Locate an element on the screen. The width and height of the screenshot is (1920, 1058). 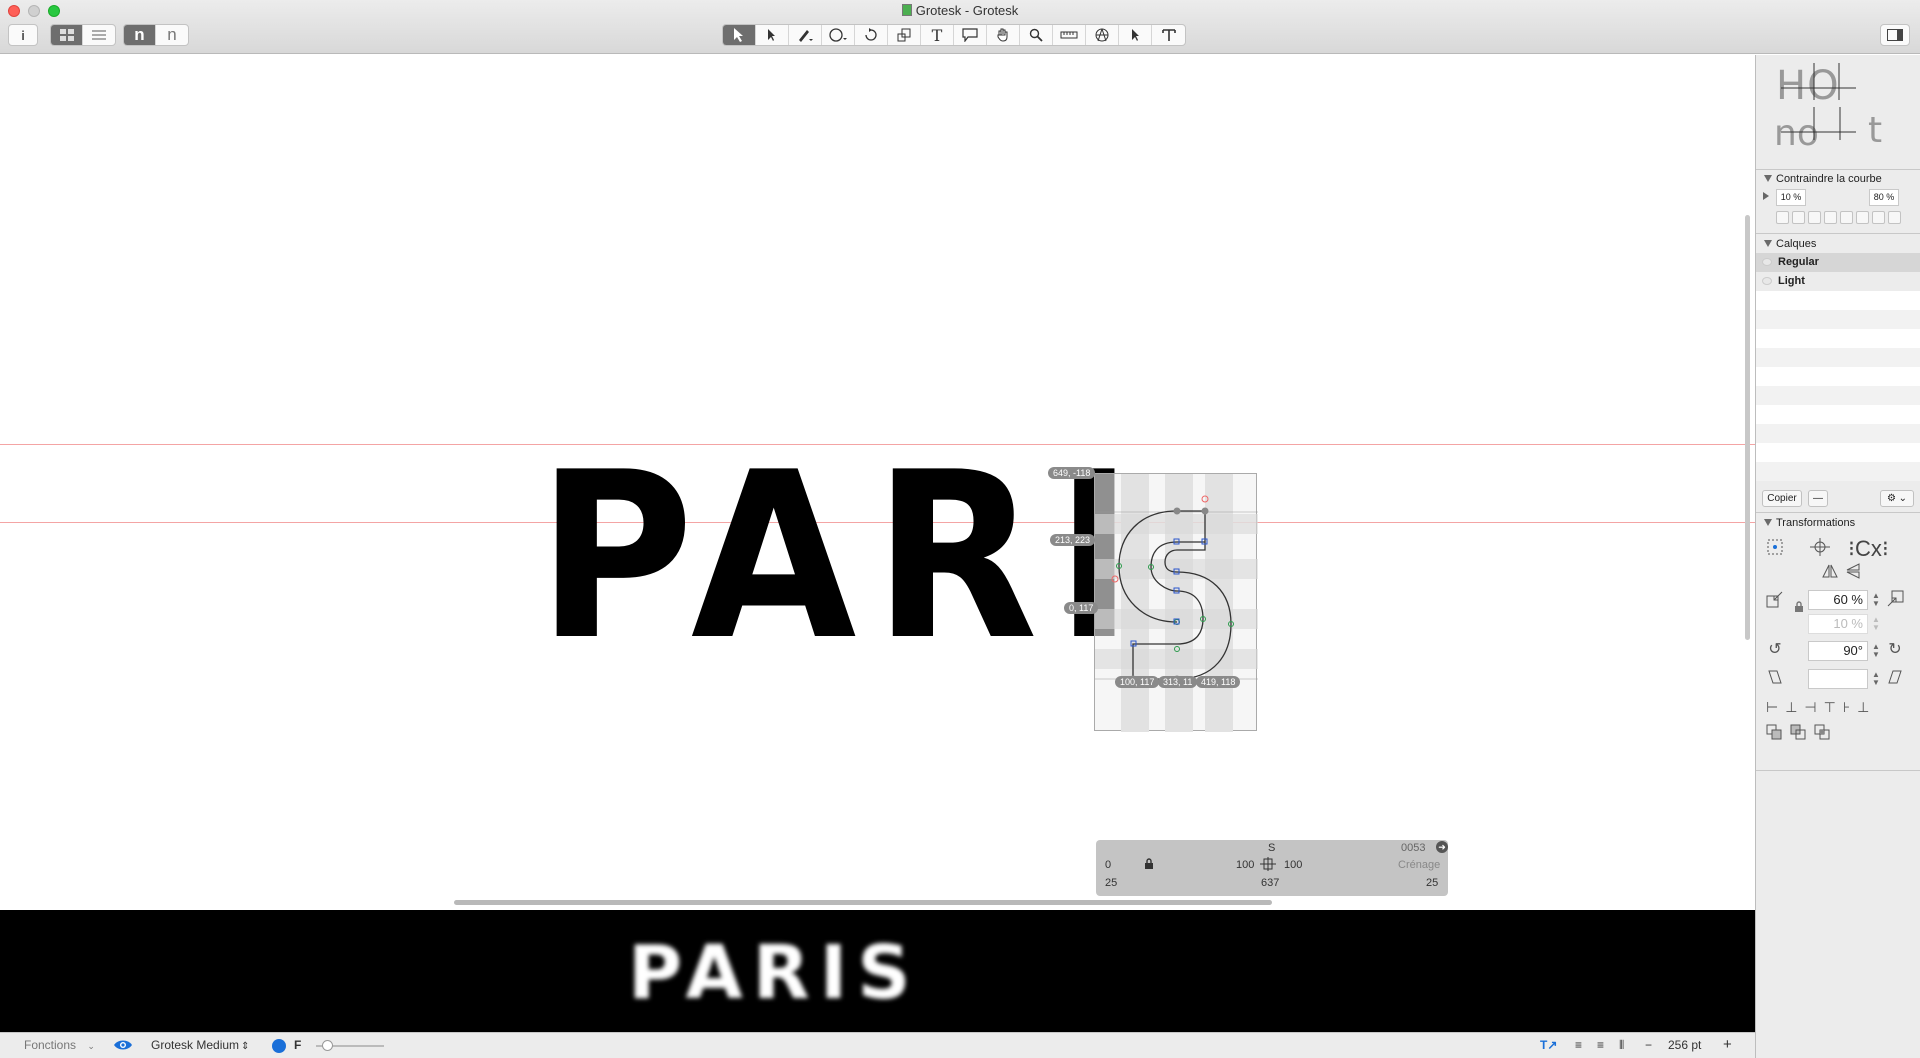
crosshair-origin-icon is located at coordinates (1820, 547).